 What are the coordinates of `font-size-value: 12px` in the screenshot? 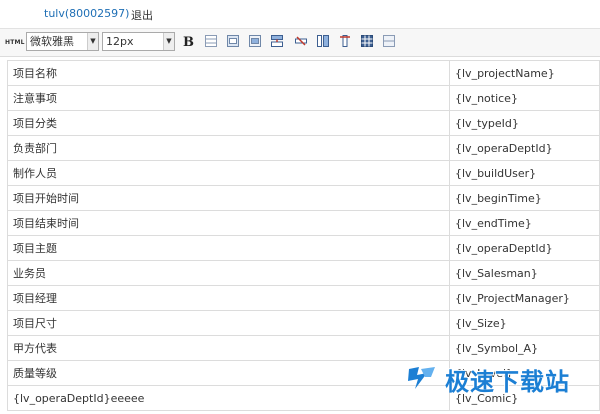 It's located at (120, 41).